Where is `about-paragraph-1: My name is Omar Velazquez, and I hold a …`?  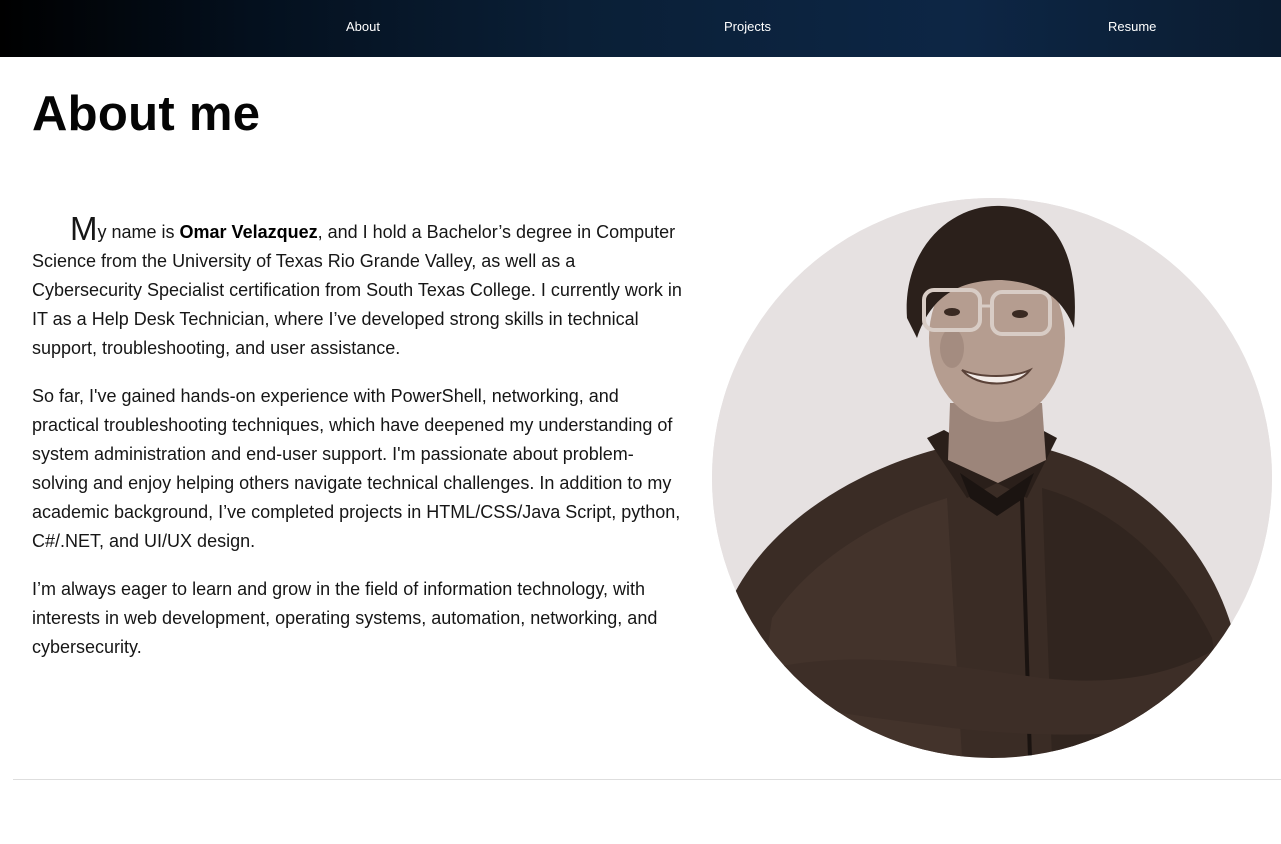
about-paragraph-1: My name is Omar Velazquez, and I hold a … is located at coordinates (357, 287).